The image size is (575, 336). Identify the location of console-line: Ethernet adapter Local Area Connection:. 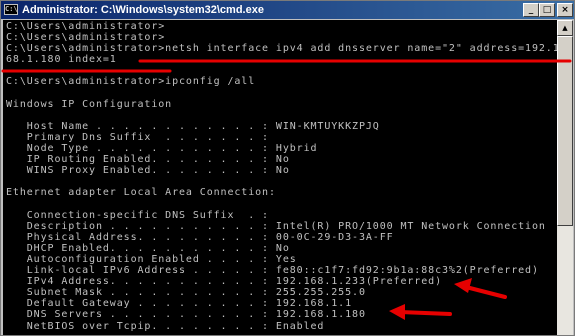
(141, 193).